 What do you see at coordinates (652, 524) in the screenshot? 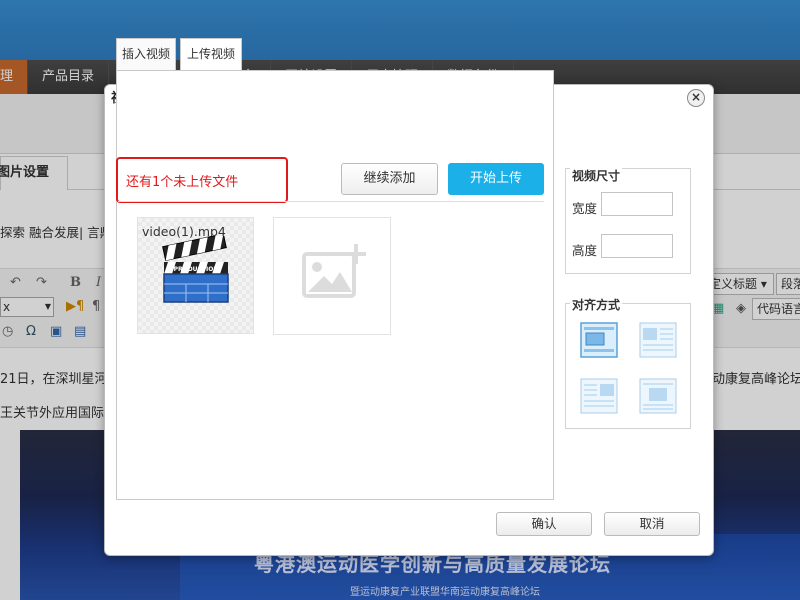
I see `cancel-button: 取消` at bounding box center [652, 524].